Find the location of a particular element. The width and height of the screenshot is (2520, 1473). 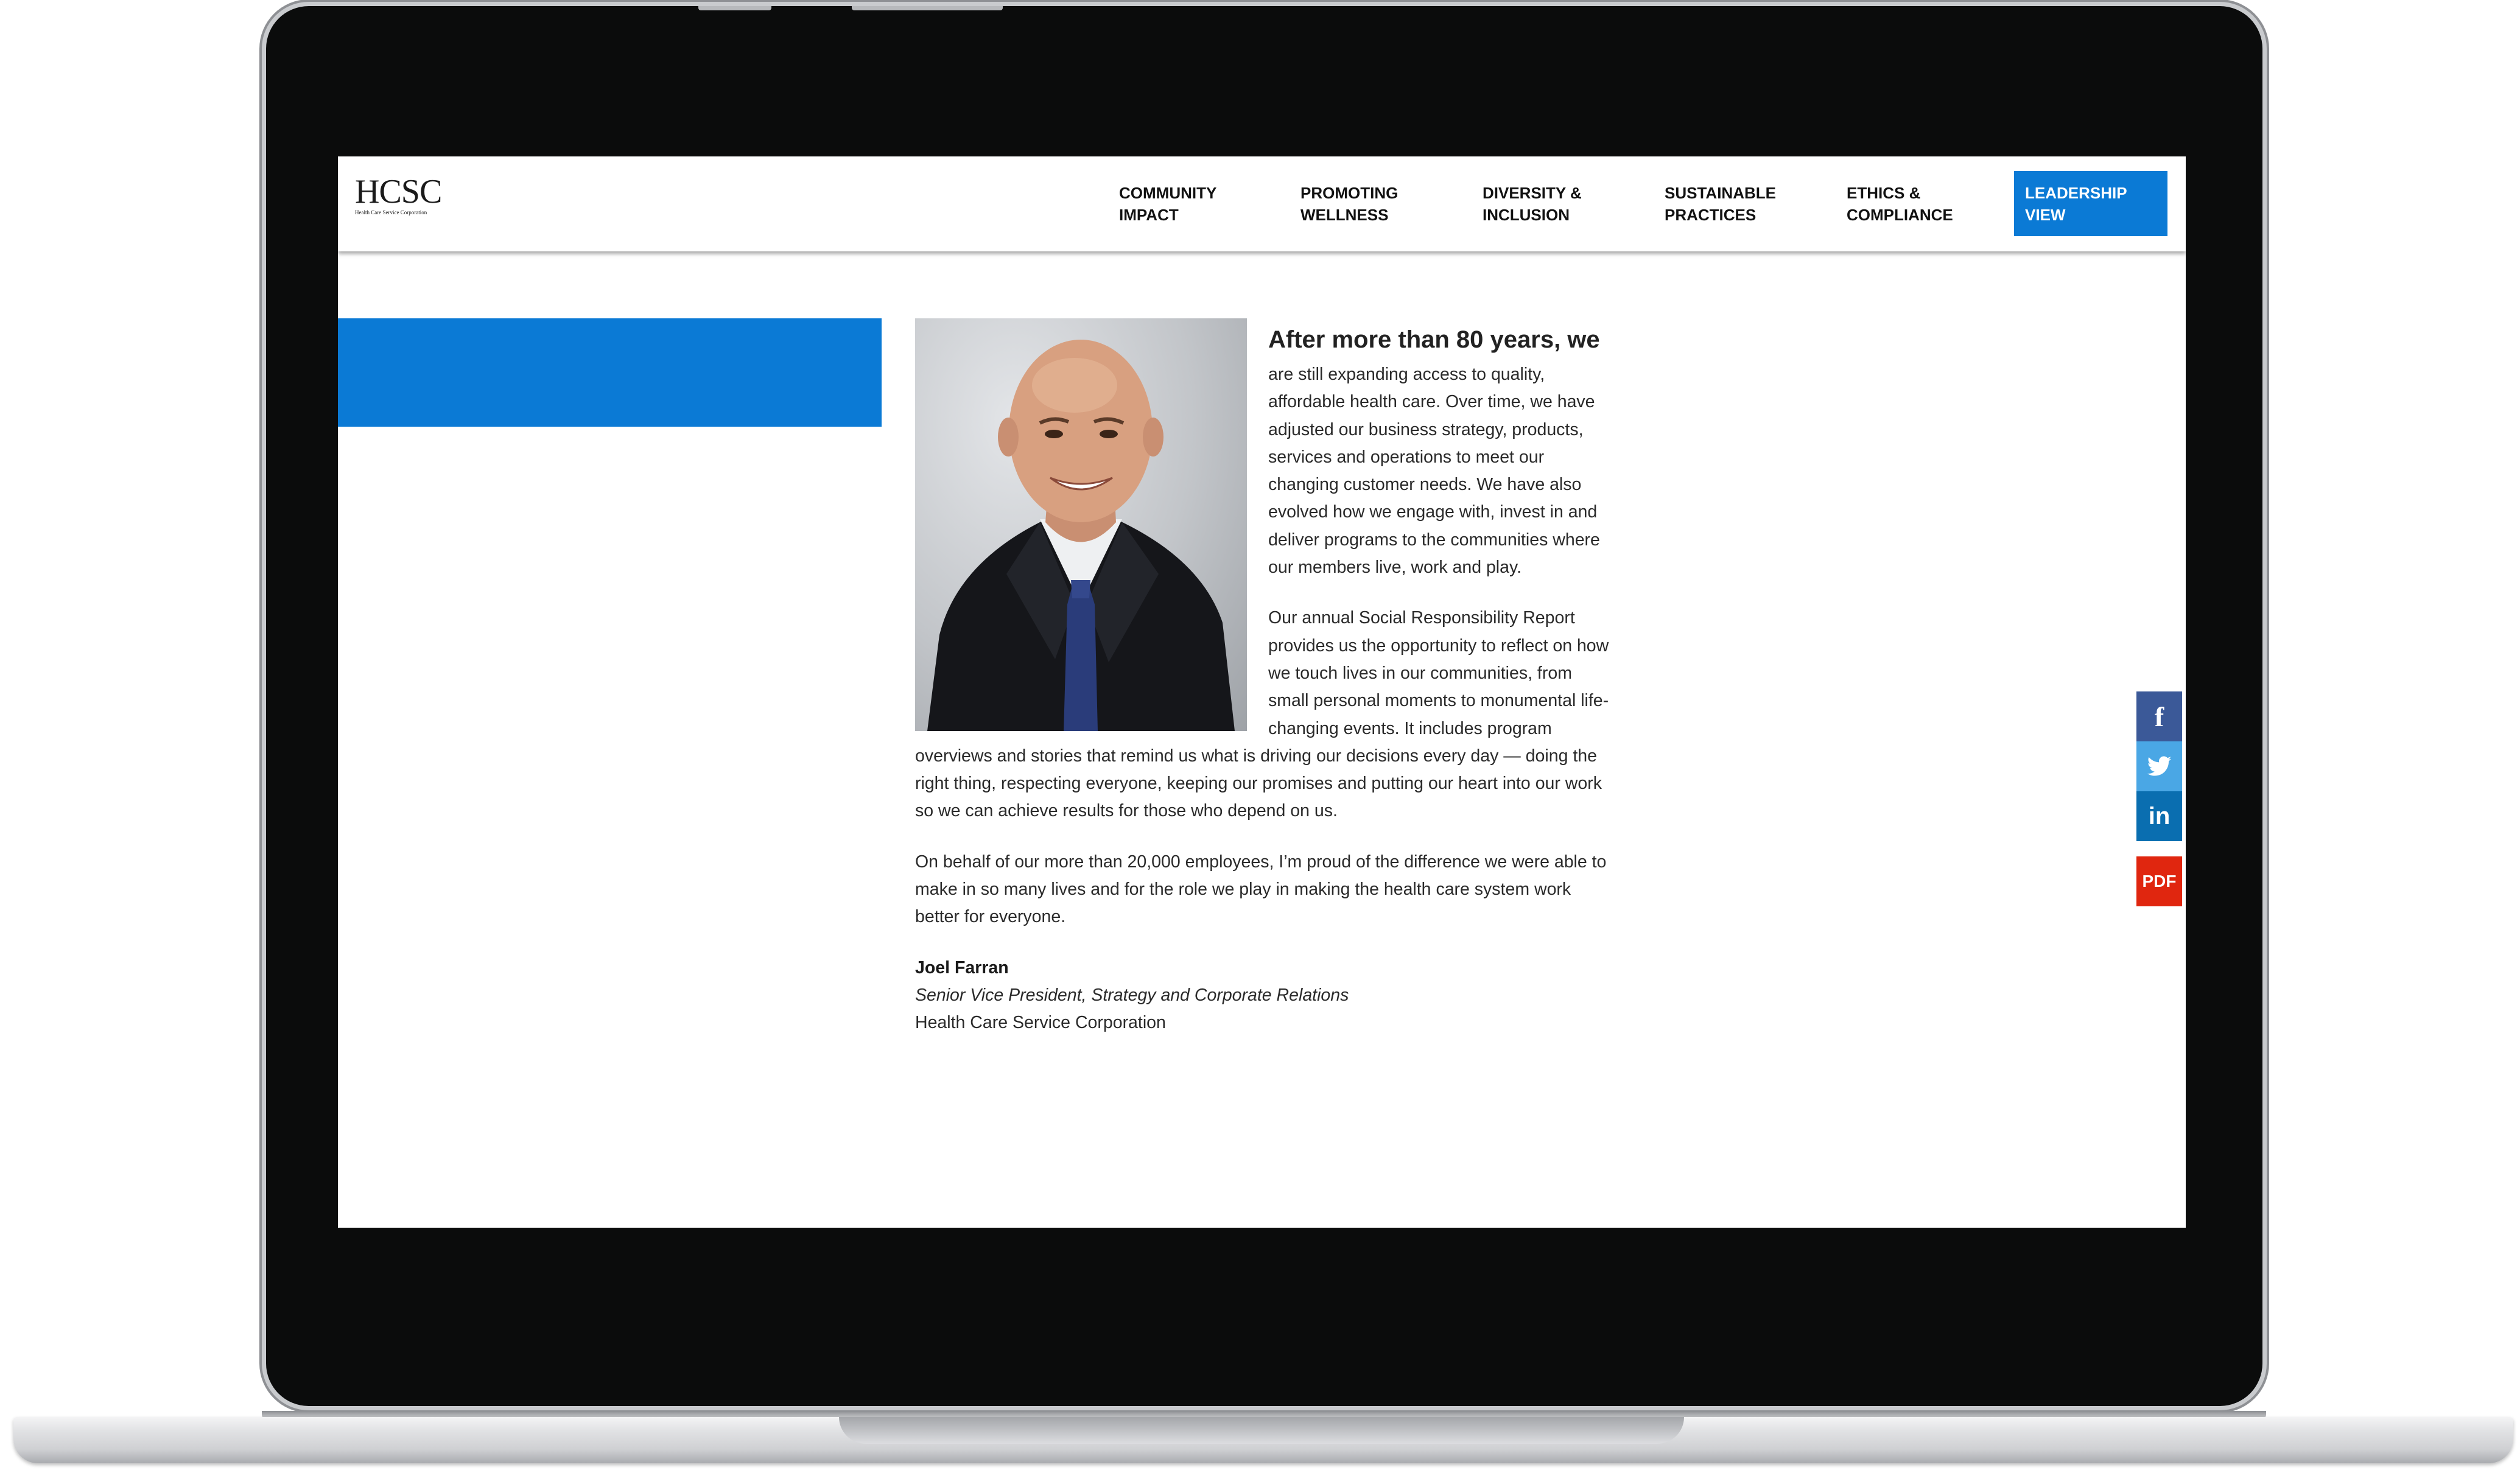

facebook-icon: f is located at coordinates (2159, 717).